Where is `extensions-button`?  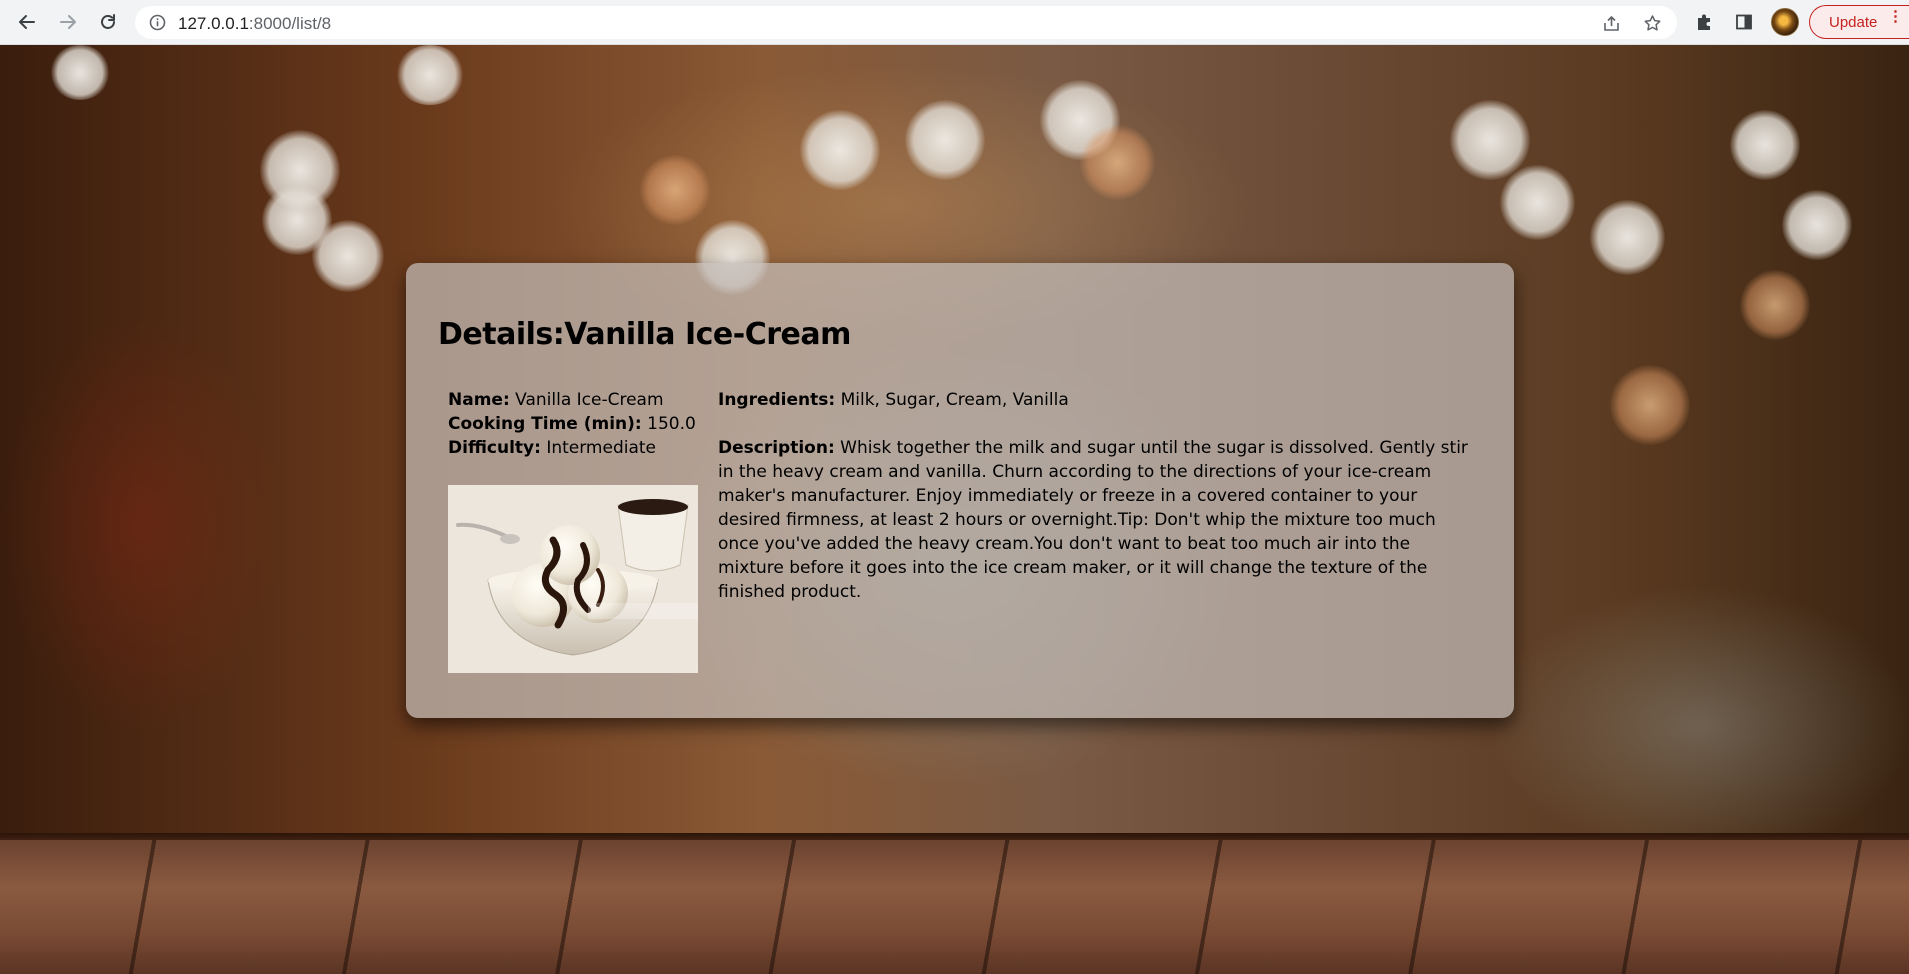 extensions-button is located at coordinates (1705, 22).